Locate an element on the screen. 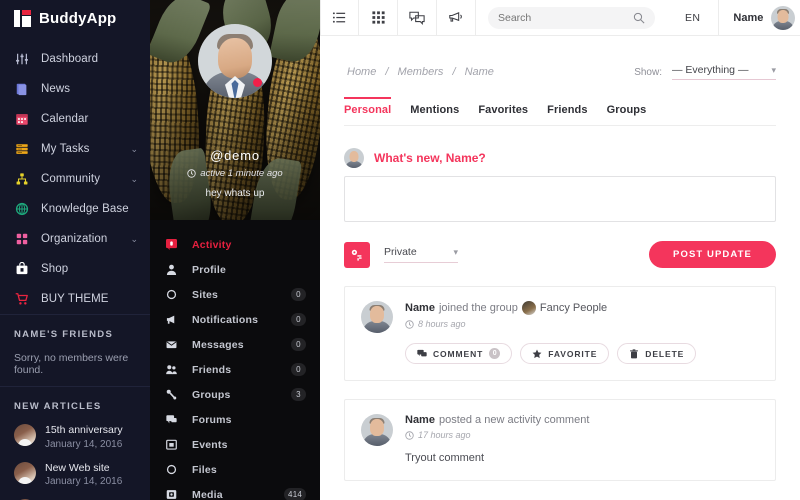  sidebar-item-label: BUY THEME is located at coordinates (75, 299).